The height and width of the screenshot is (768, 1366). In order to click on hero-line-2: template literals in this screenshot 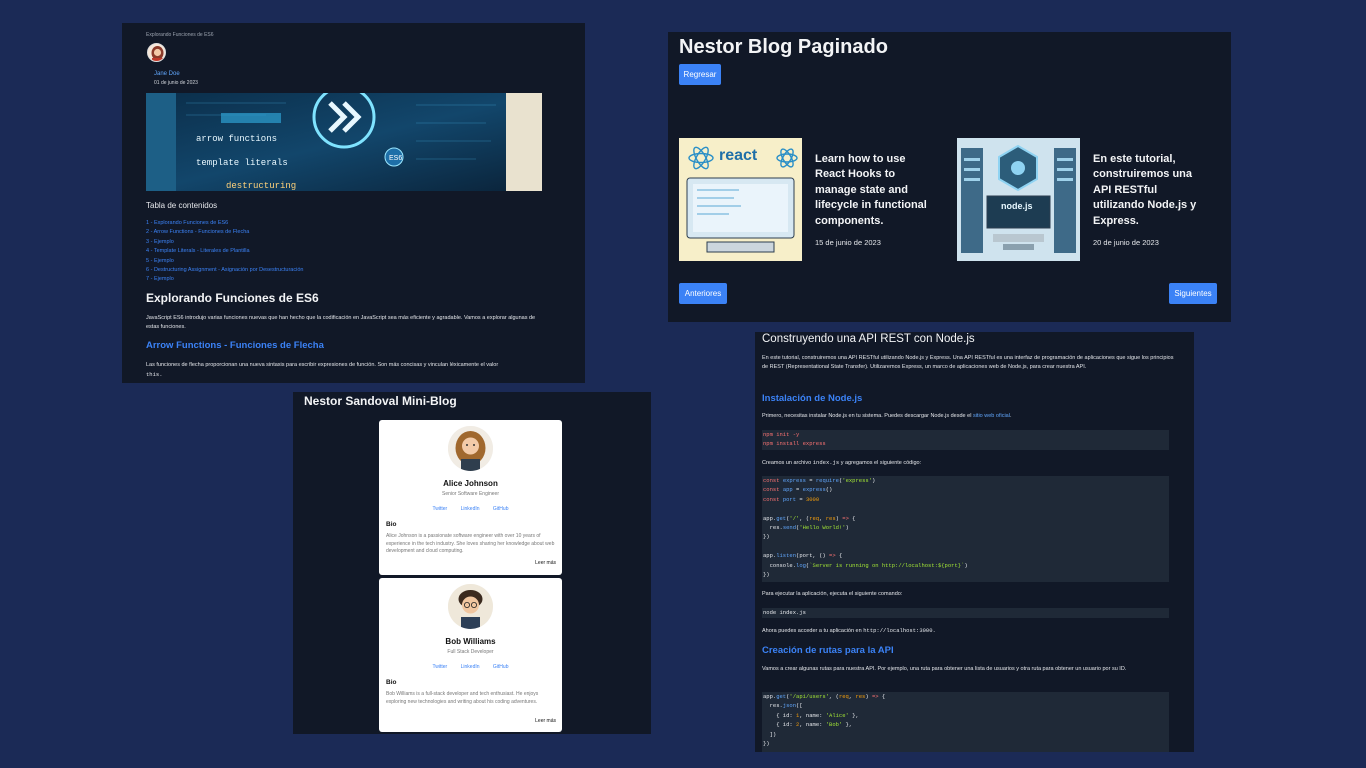, I will do `click(242, 163)`.